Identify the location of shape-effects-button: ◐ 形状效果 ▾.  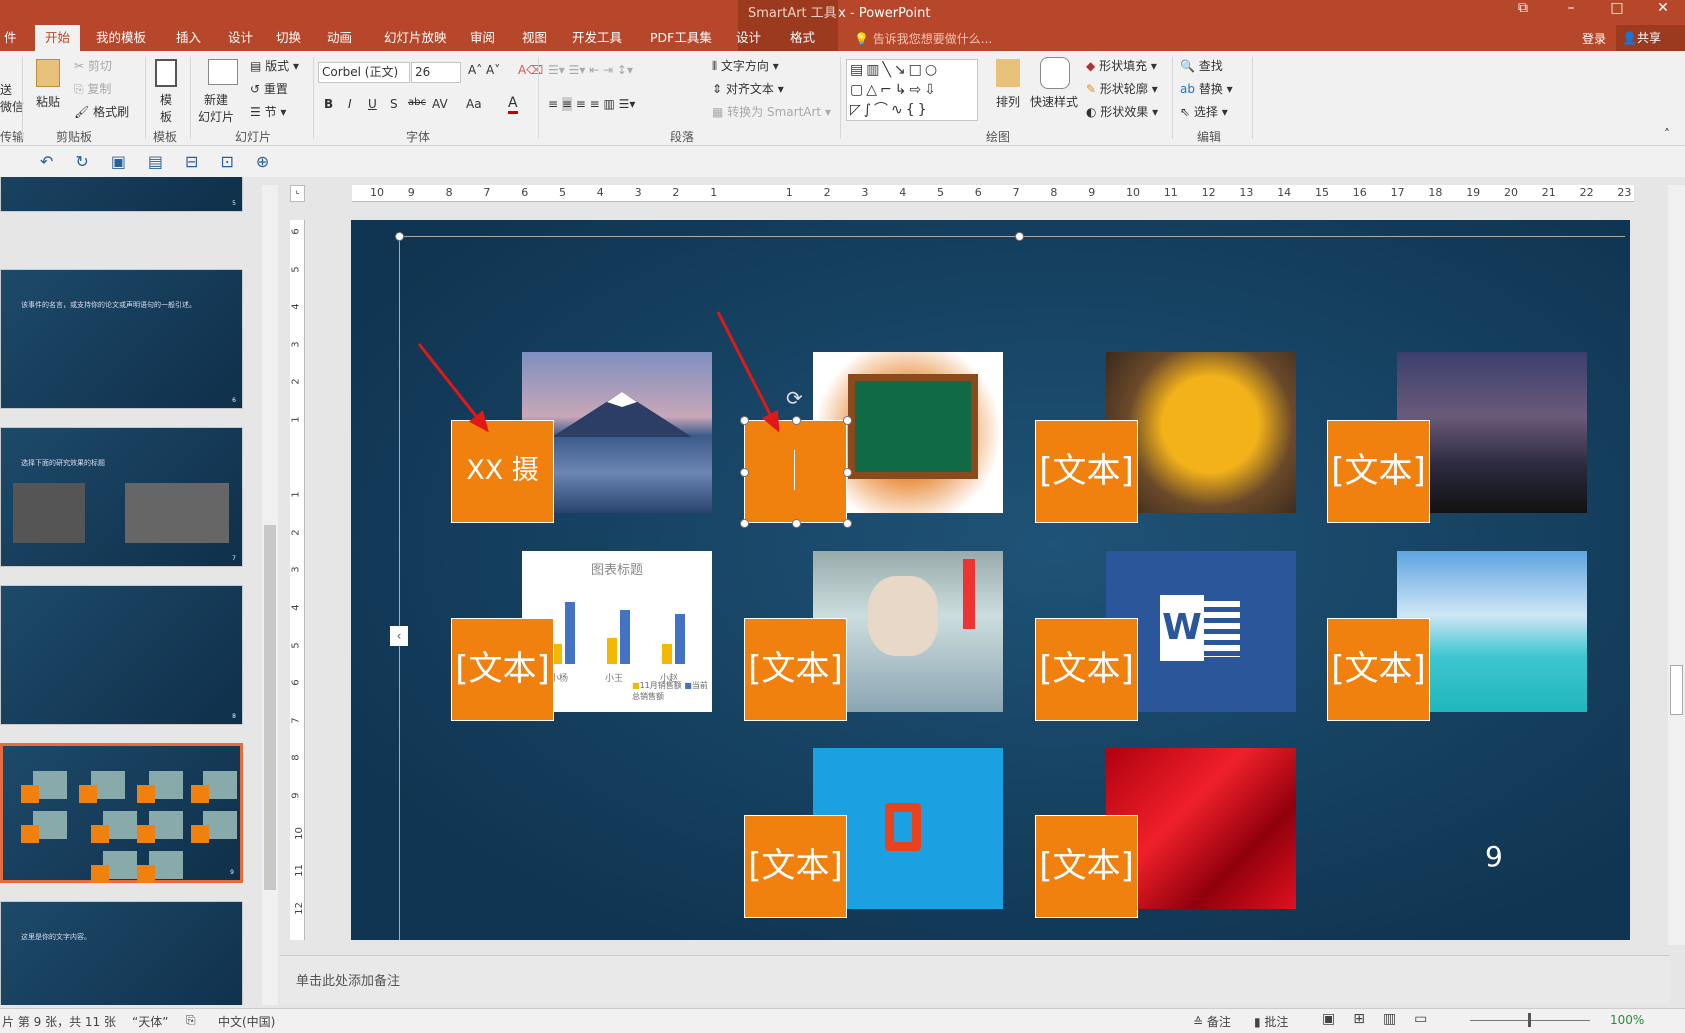
(1122, 111).